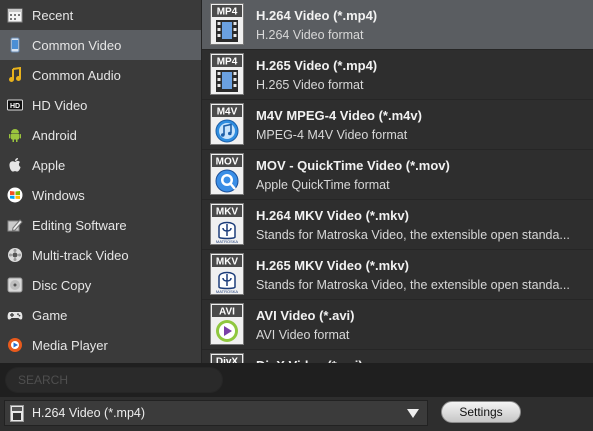 The width and height of the screenshot is (593, 431). What do you see at coordinates (53, 15) in the screenshot?
I see `sidebar-item-label: Recent` at bounding box center [53, 15].